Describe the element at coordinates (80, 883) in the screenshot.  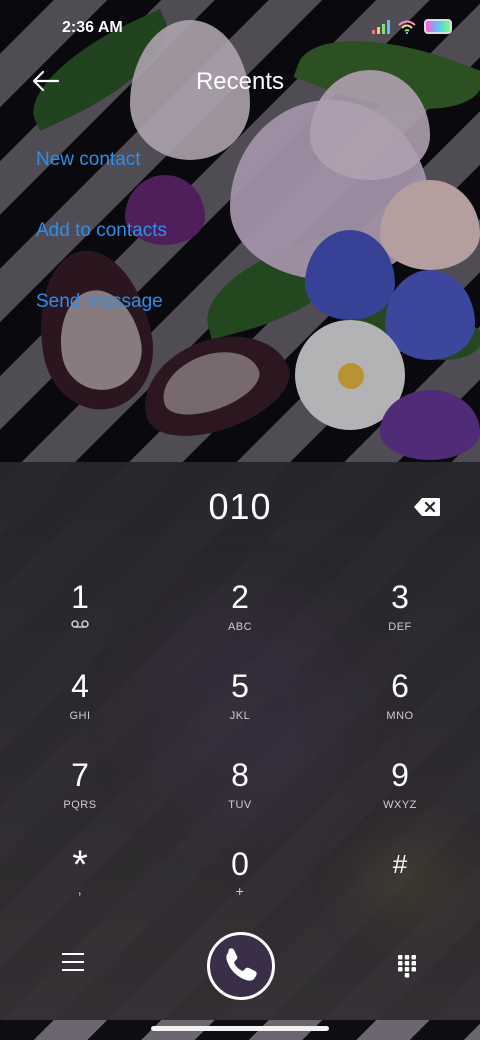
I see `dial-key-star: * ,` at that location.